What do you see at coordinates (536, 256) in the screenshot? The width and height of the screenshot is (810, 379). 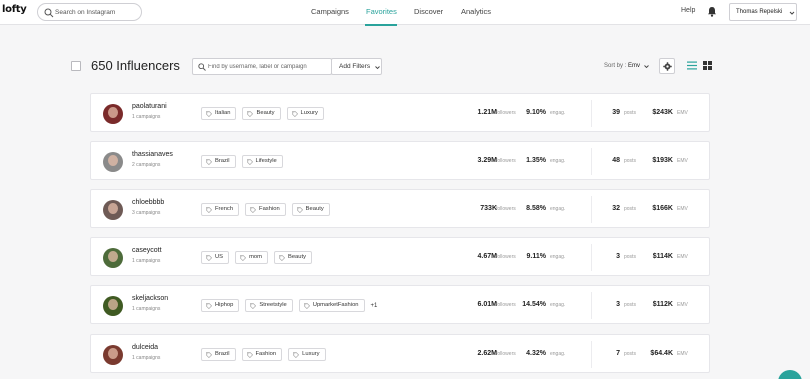 I see `engagement-value: 9.11%` at bounding box center [536, 256].